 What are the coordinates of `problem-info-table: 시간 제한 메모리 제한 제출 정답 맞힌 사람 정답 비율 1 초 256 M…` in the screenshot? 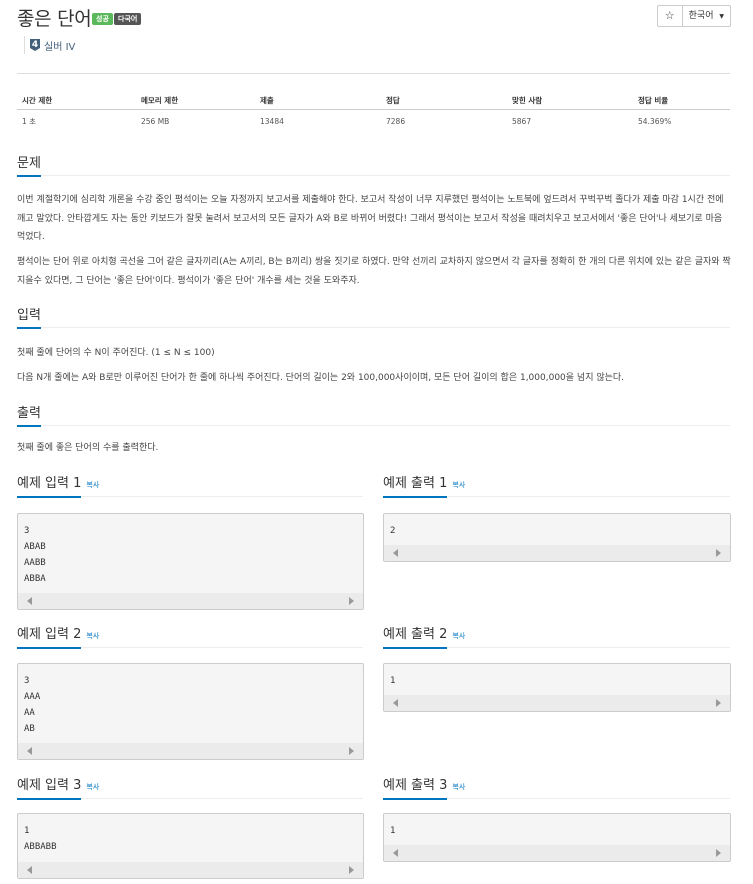 It's located at (373, 111).